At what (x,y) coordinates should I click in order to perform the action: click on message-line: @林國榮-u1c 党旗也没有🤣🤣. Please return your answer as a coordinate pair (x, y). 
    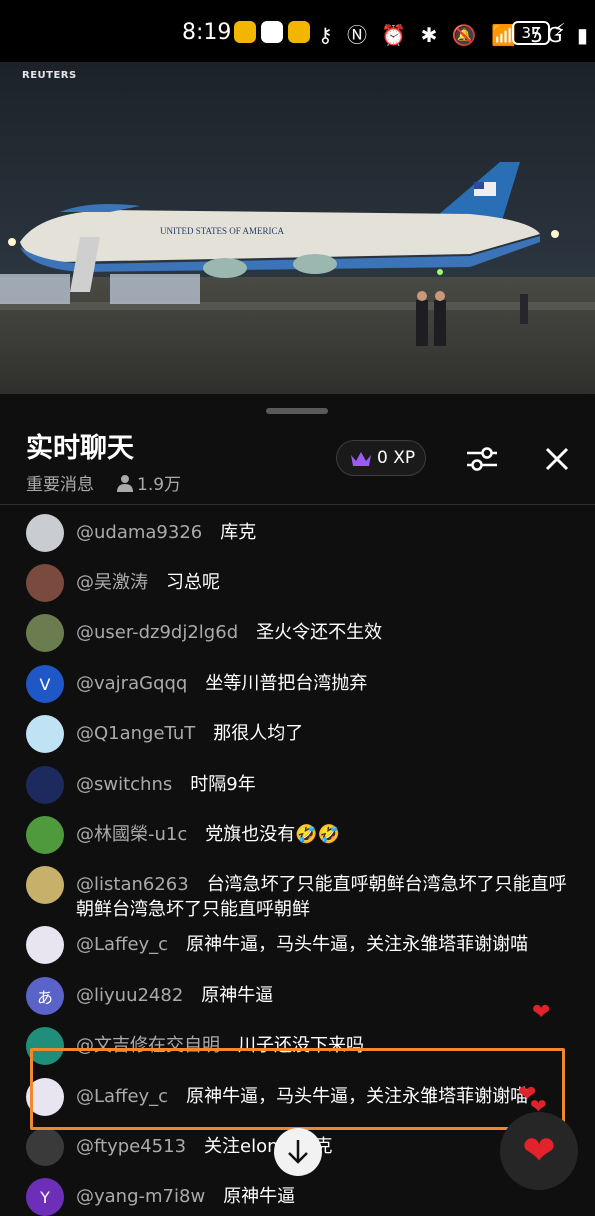
    Looking at the image, I should click on (326, 834).